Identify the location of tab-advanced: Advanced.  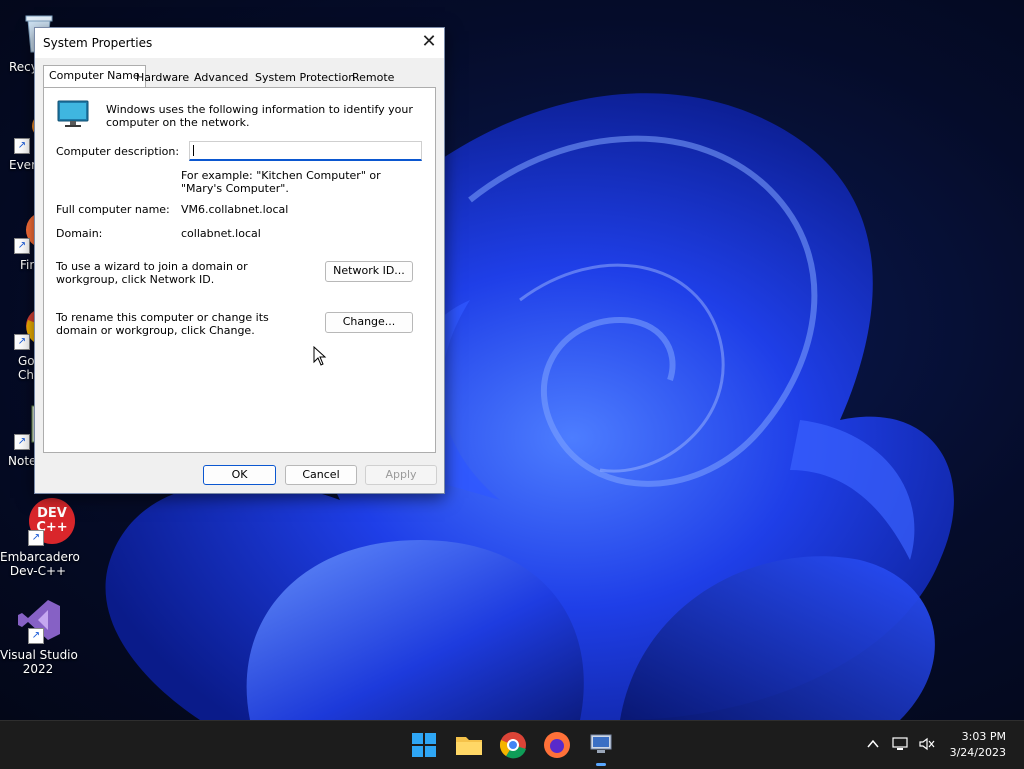
(221, 77).